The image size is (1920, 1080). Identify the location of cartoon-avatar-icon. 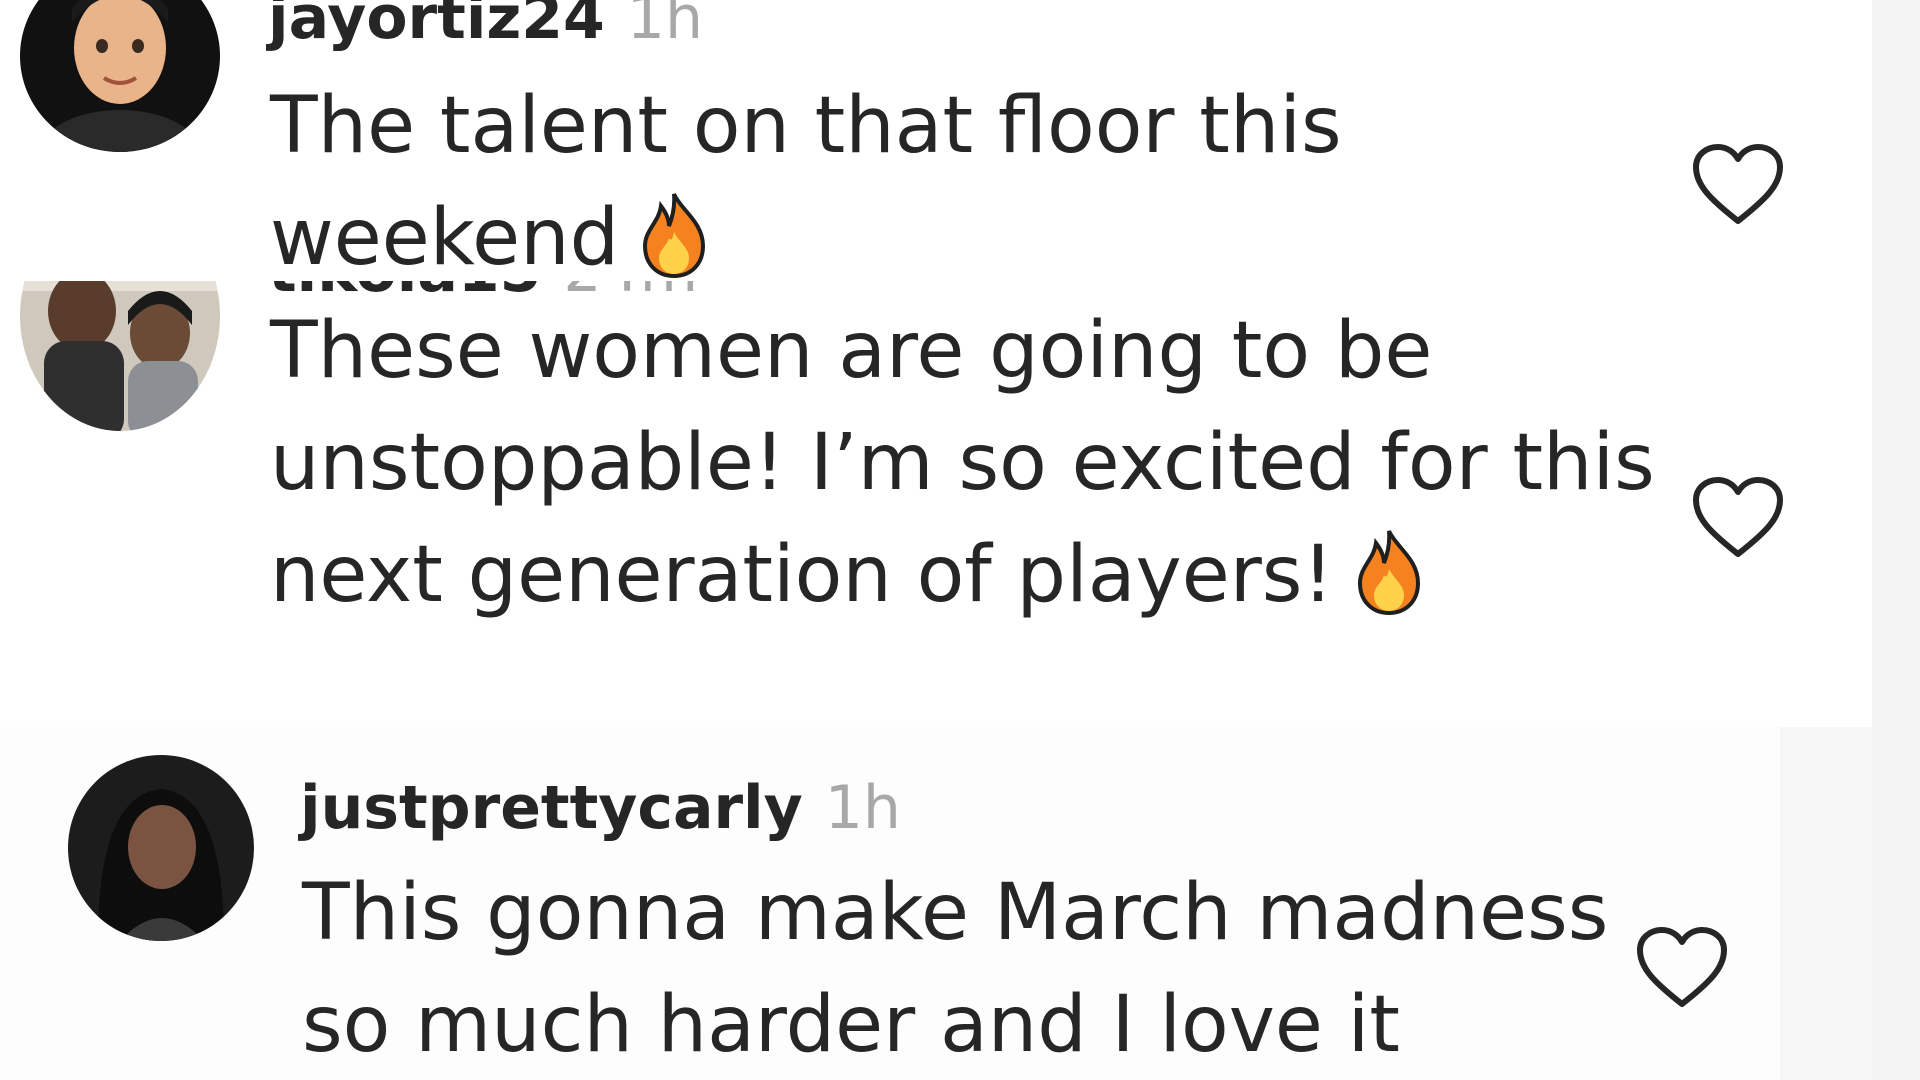
(120, 76).